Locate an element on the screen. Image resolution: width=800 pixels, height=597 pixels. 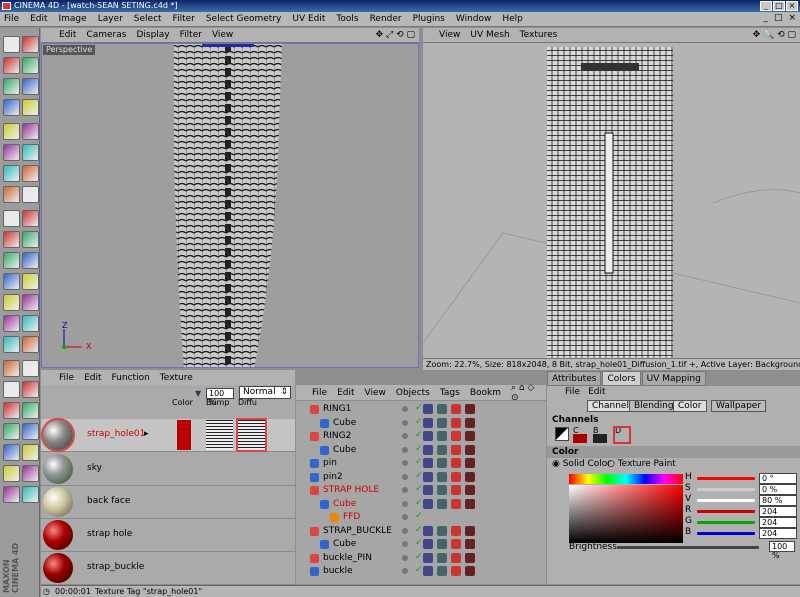
doc-minimize-button: _ is located at coordinates (765, 18).